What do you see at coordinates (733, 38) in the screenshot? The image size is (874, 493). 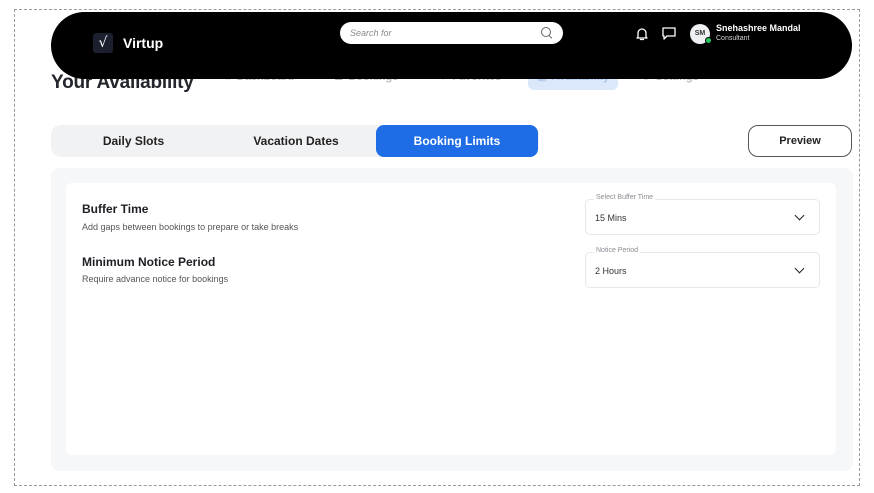 I see `user-role: Consultant` at bounding box center [733, 38].